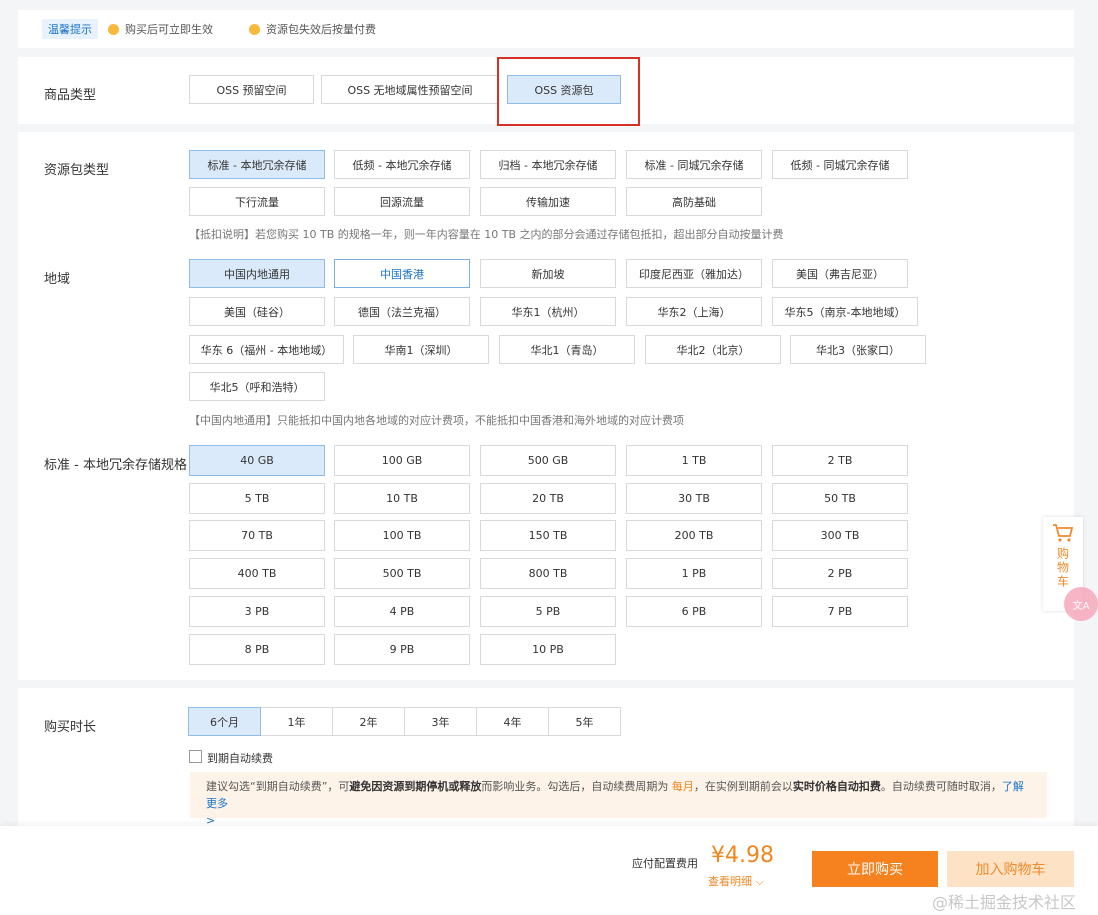 The height and width of the screenshot is (915, 1098). Describe the element at coordinates (1004, 902) in the screenshot. I see `watermark: @稀土掘金技术社区` at that location.